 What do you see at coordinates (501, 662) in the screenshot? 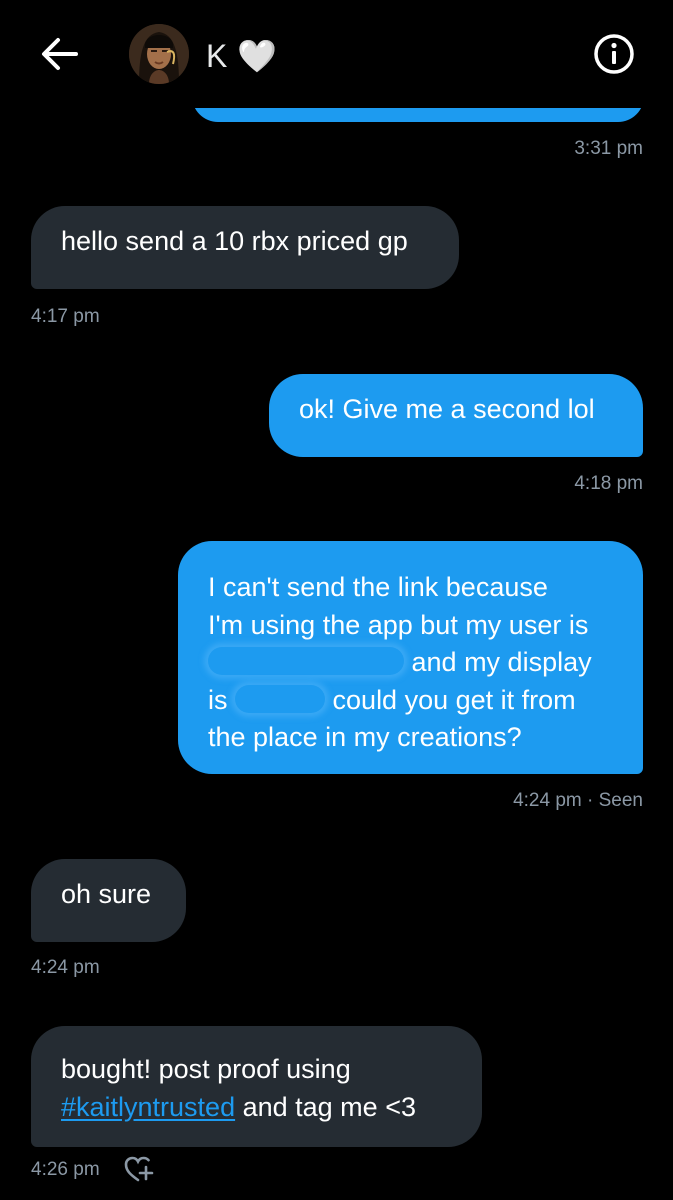
I see `message-text: and my display` at bounding box center [501, 662].